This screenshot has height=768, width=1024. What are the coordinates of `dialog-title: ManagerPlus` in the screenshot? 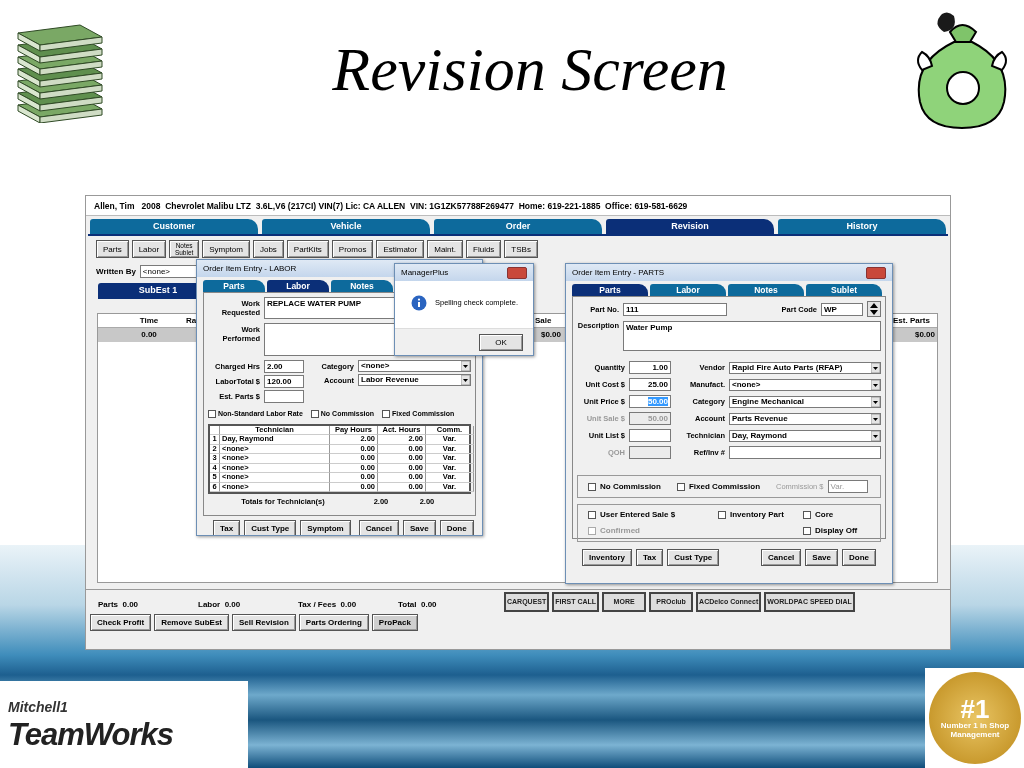 It's located at (425, 273).